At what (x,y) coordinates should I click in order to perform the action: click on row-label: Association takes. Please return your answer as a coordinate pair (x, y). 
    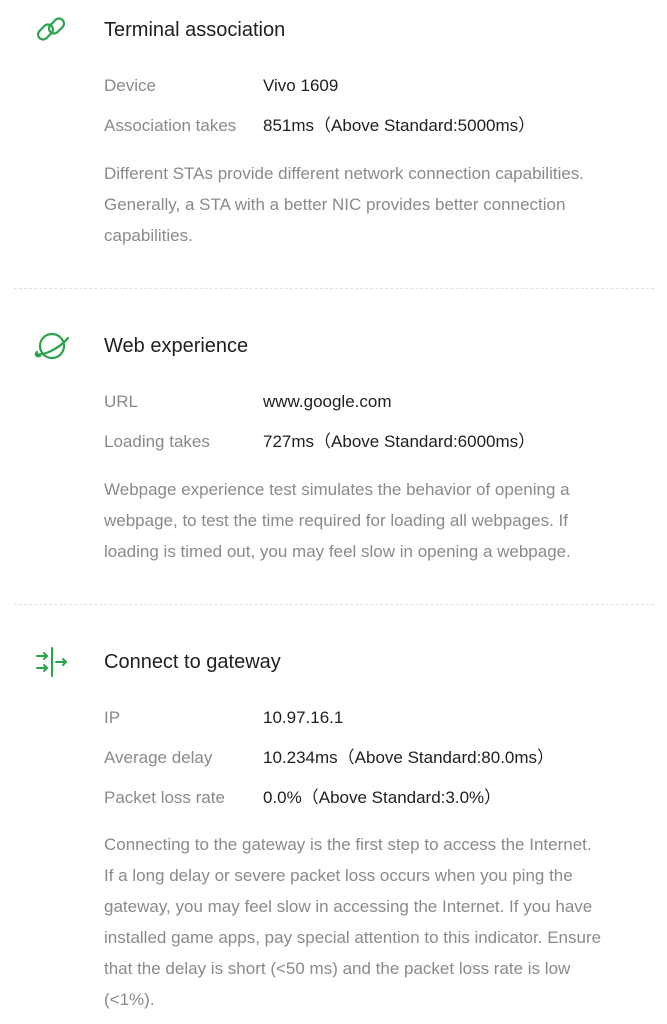
    Looking at the image, I should click on (170, 125).